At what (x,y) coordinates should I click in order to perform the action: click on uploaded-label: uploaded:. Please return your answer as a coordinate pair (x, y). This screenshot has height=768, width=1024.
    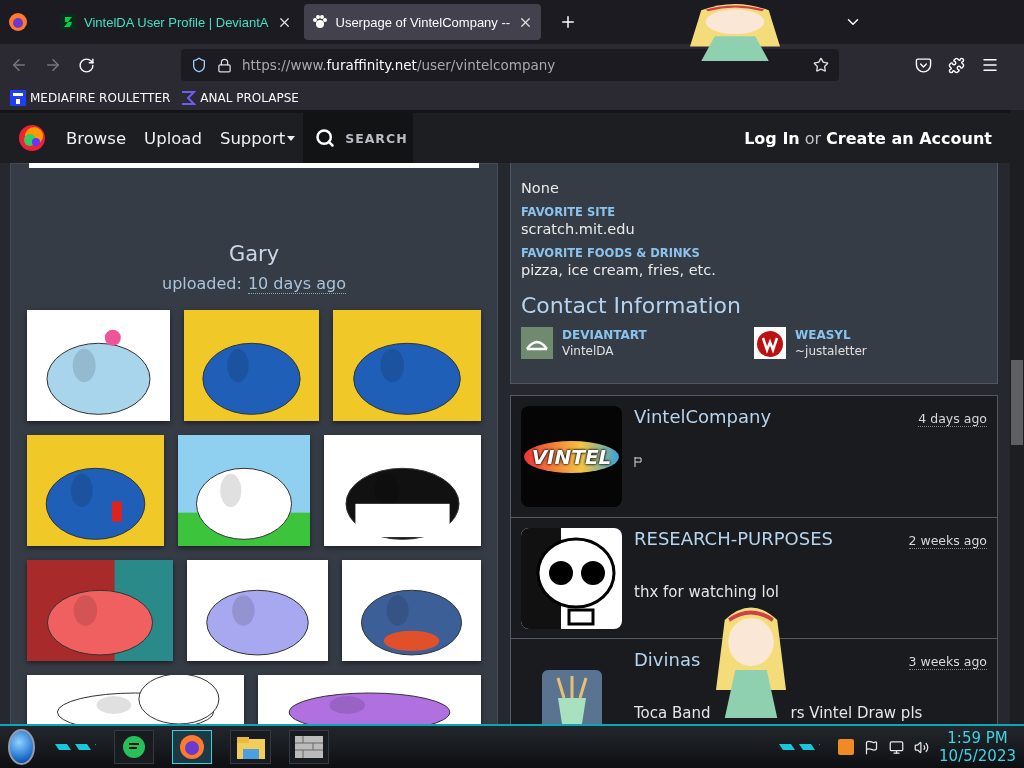
    Looking at the image, I should click on (202, 284).